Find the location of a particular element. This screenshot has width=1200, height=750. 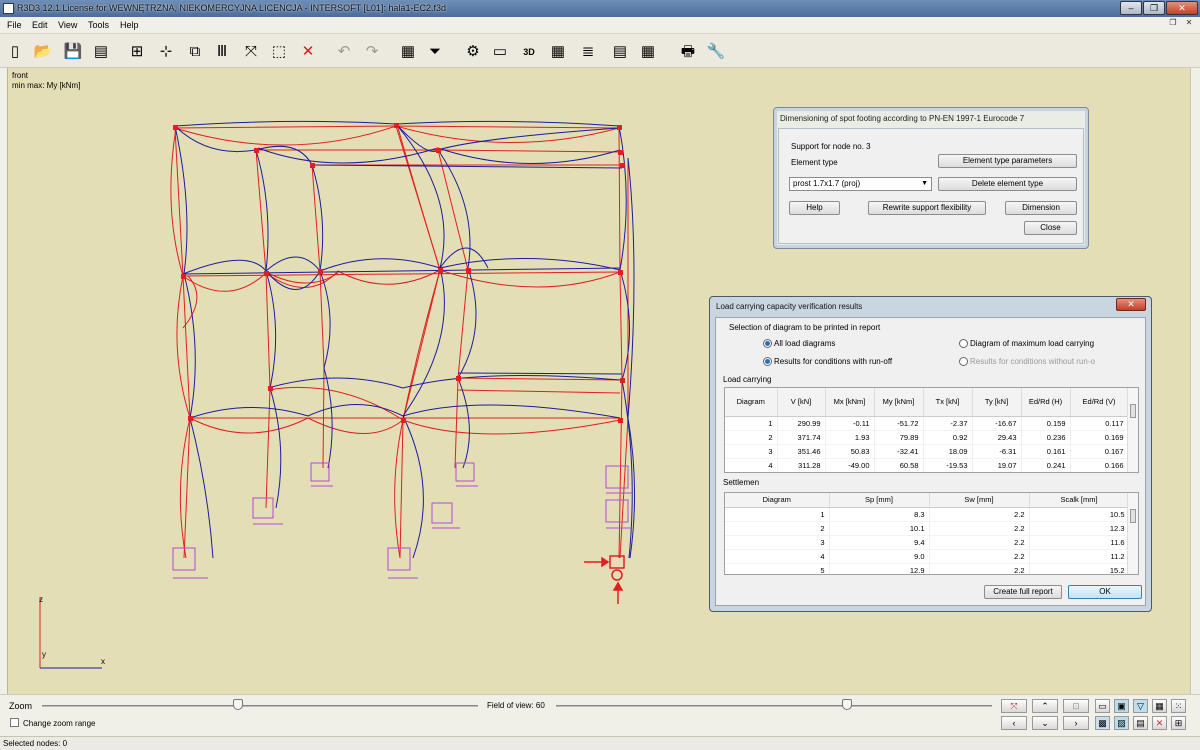

load-col-header: Ed/Rd (V) is located at coordinates (1099, 402).